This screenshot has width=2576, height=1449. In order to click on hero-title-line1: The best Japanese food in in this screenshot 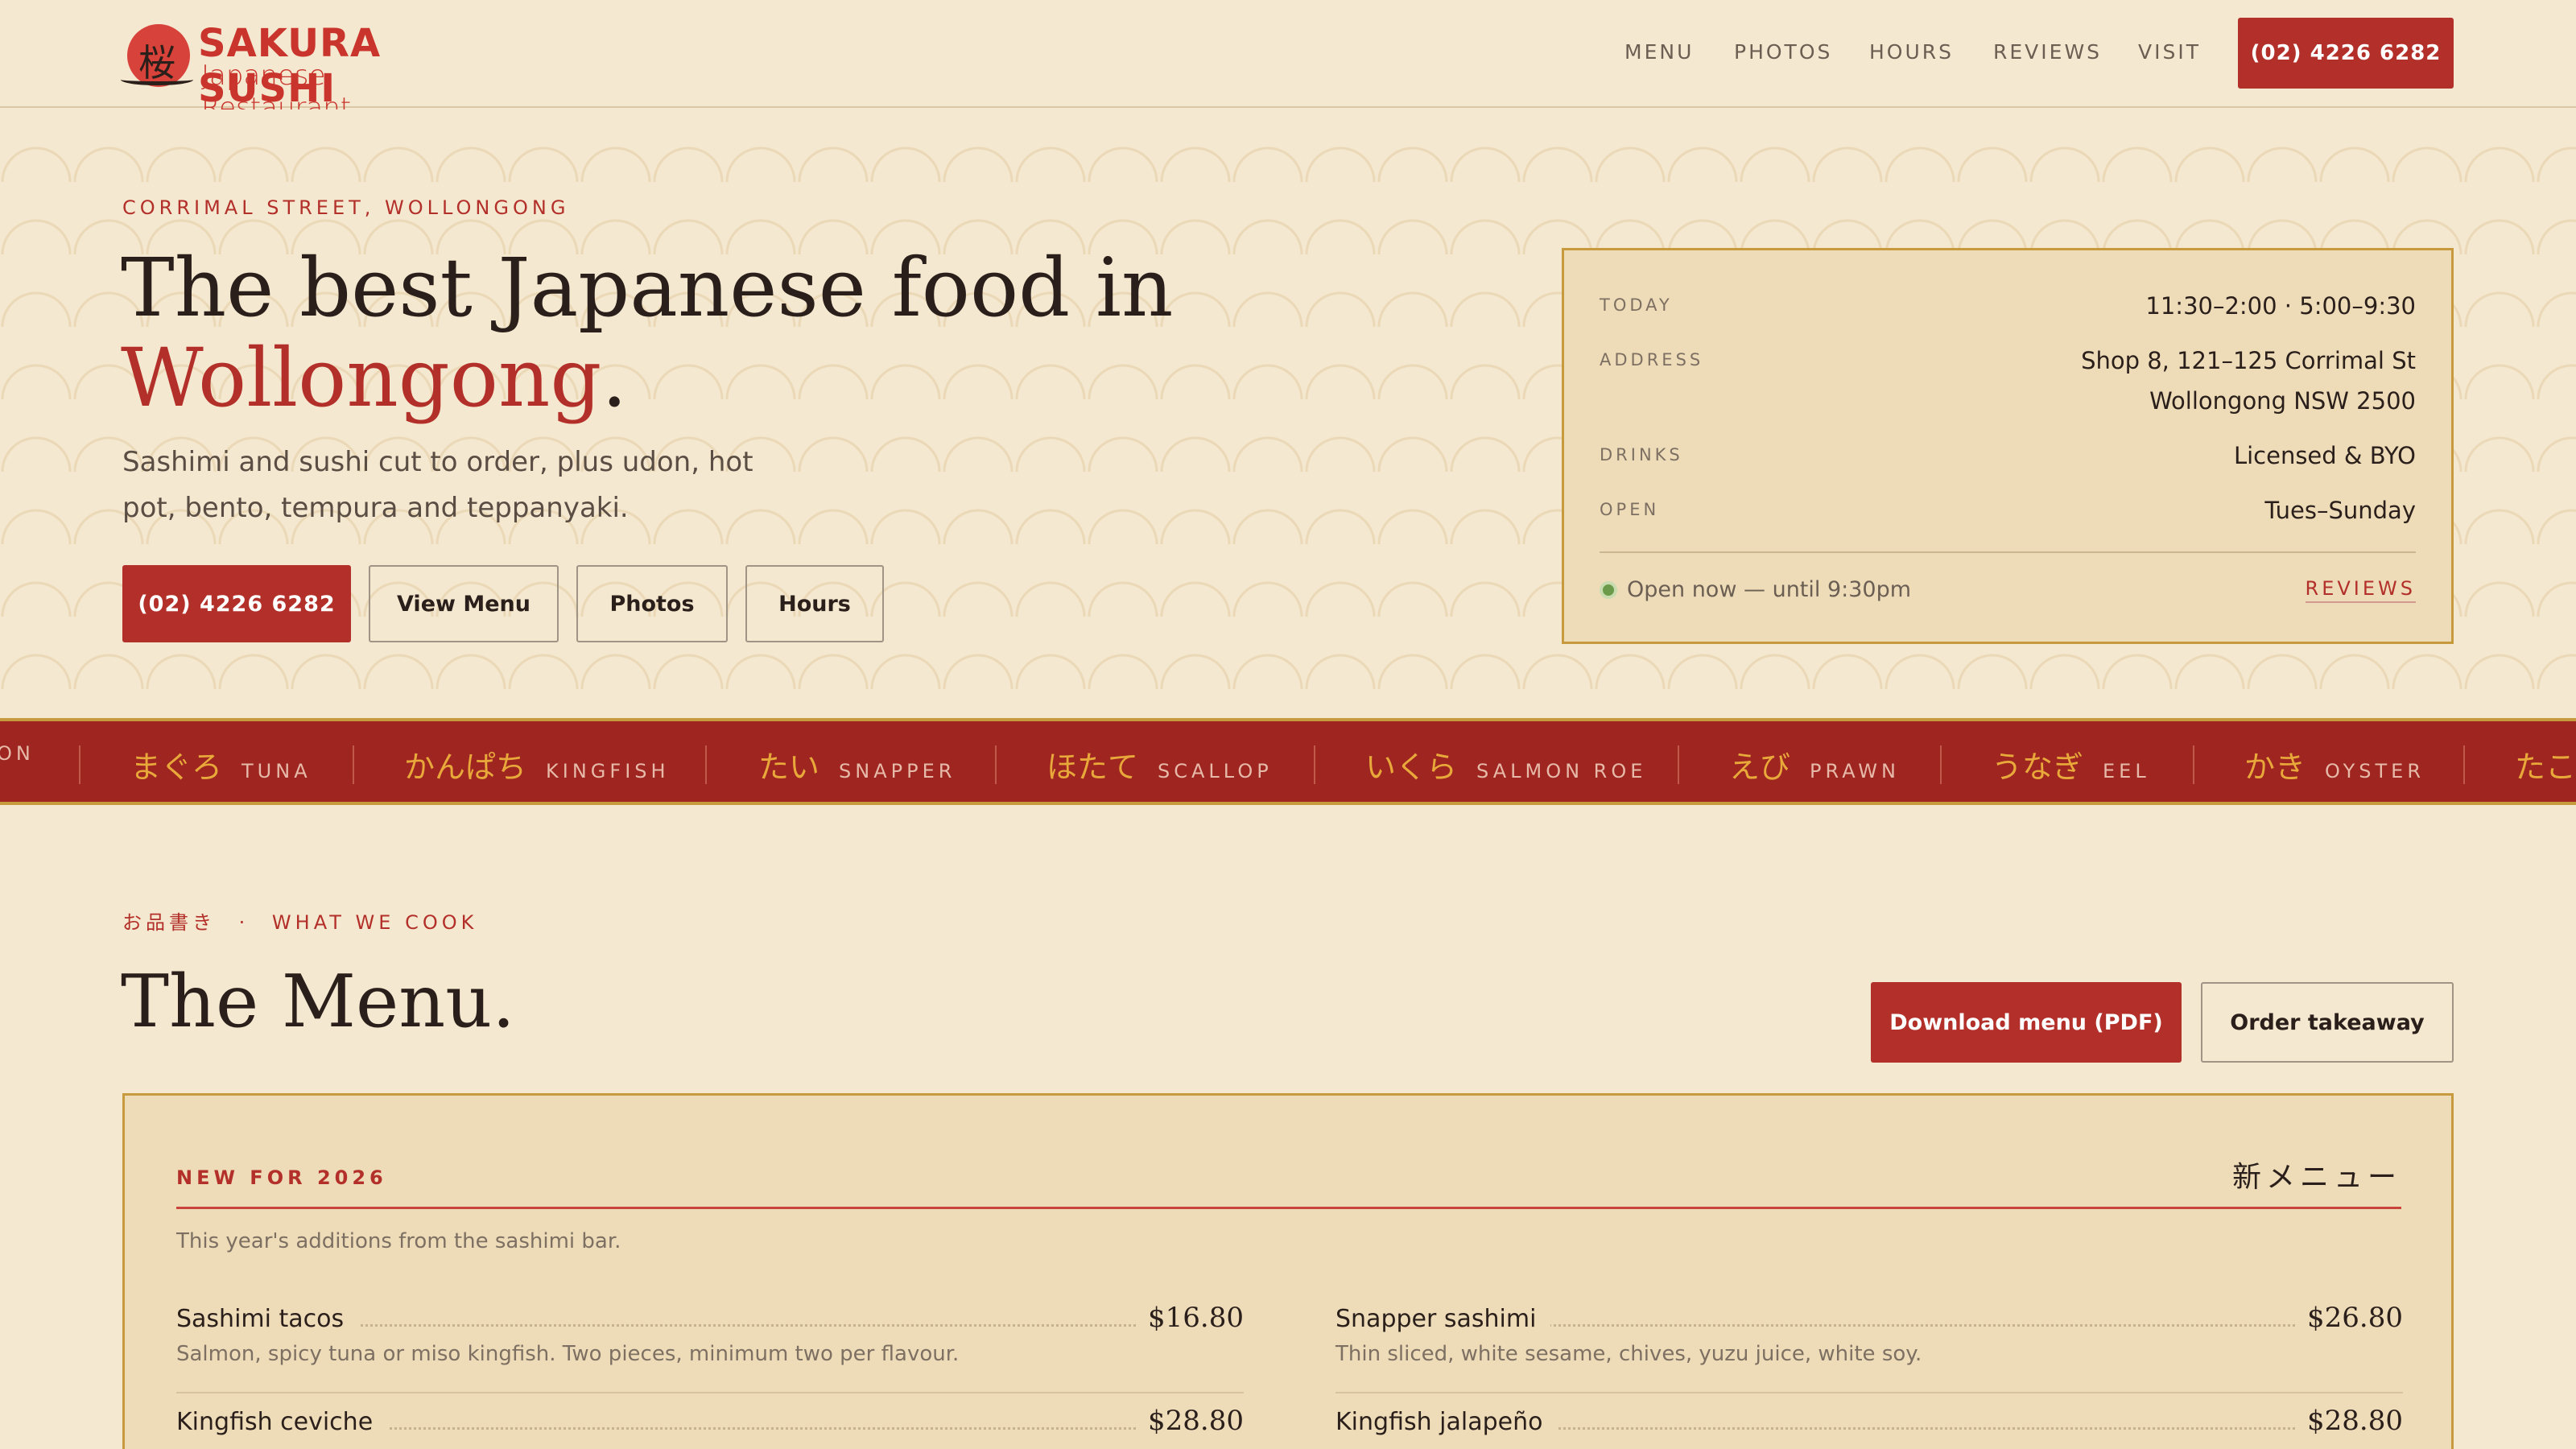, I will do `click(647, 288)`.